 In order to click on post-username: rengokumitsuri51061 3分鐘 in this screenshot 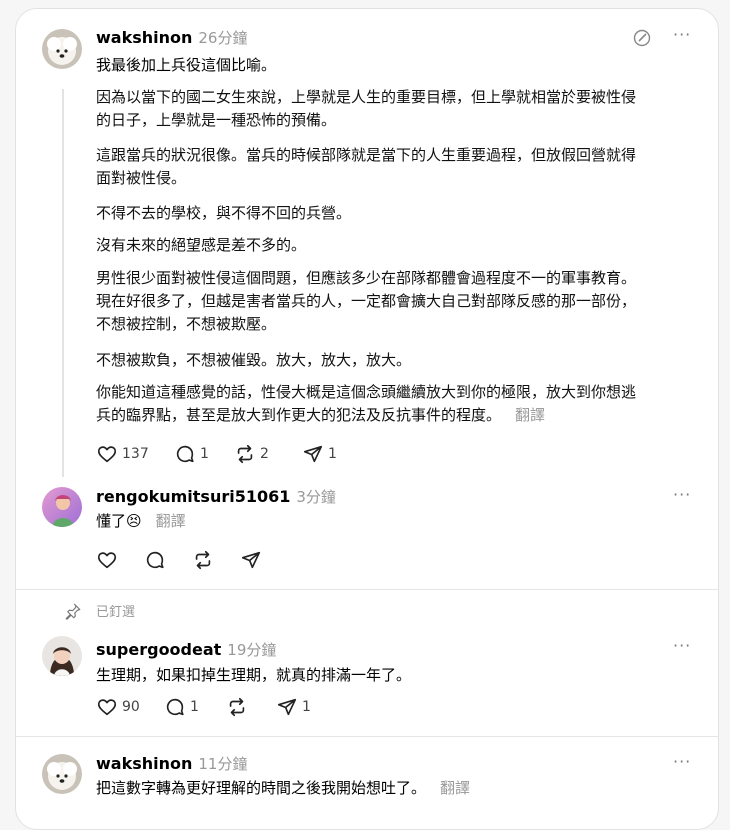, I will do `click(216, 496)`.